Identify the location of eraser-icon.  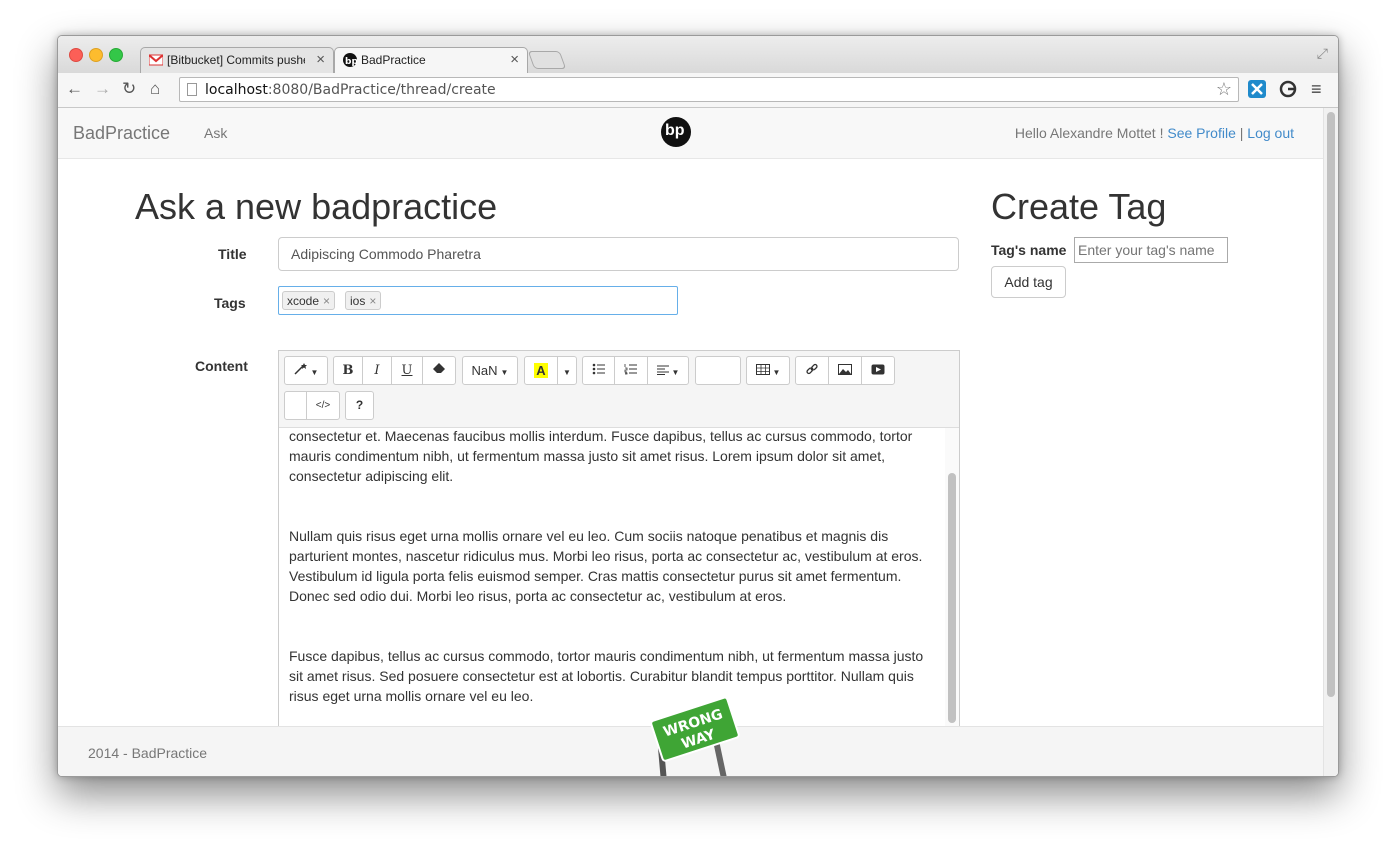
(439, 368).